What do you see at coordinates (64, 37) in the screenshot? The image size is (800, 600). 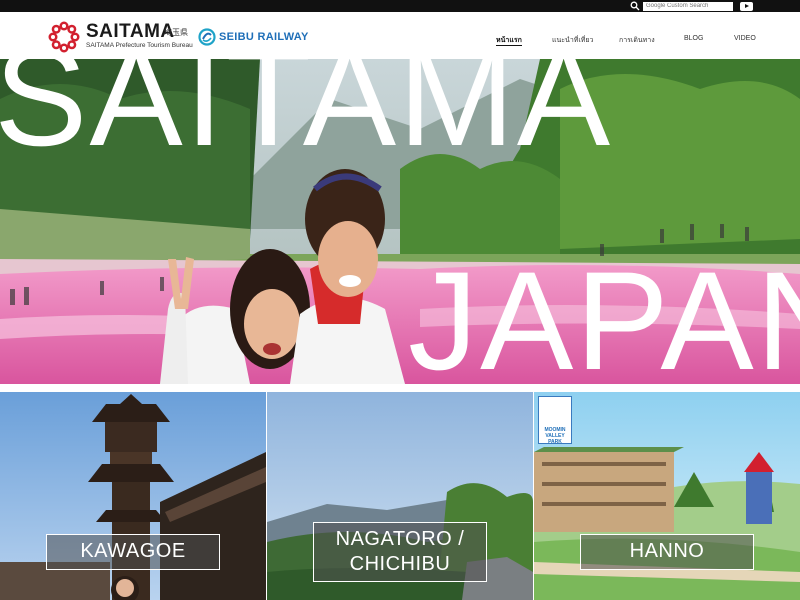 I see `saitama-logo-icon` at bounding box center [64, 37].